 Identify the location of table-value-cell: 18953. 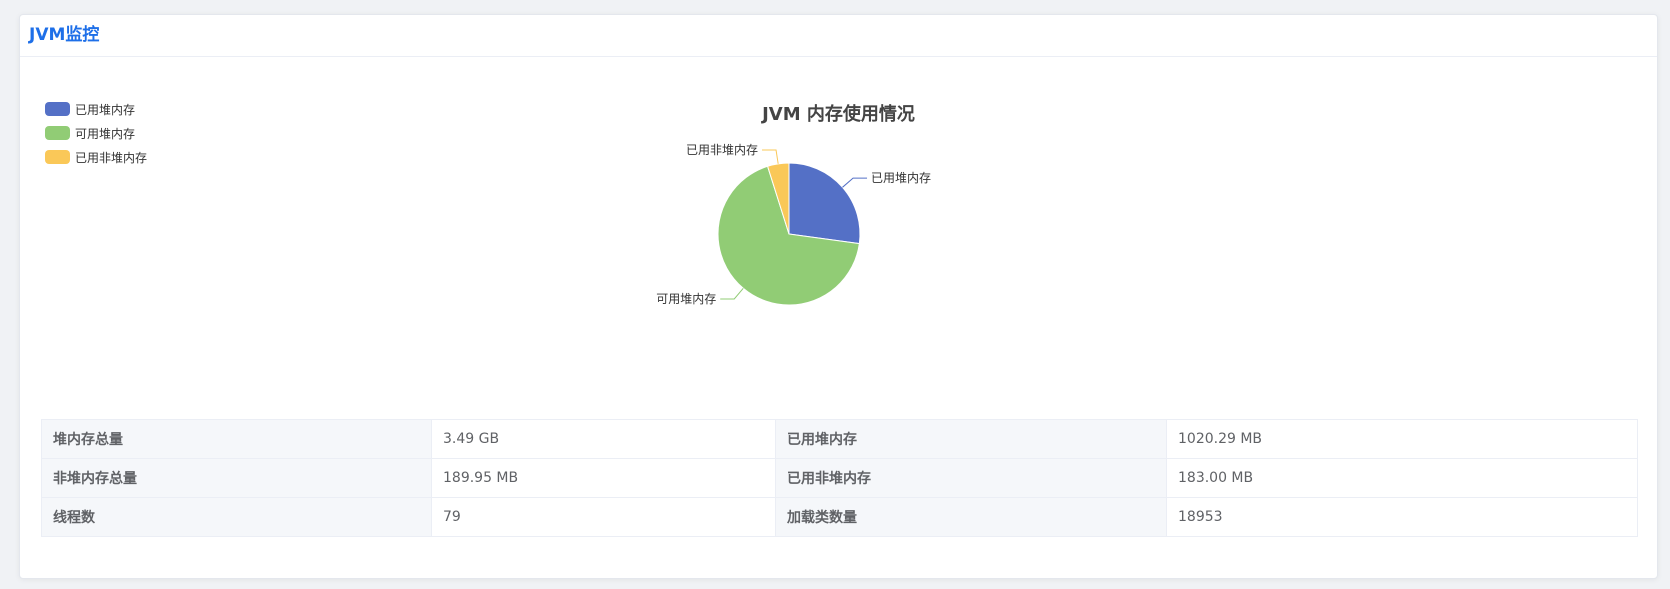
(1402, 517).